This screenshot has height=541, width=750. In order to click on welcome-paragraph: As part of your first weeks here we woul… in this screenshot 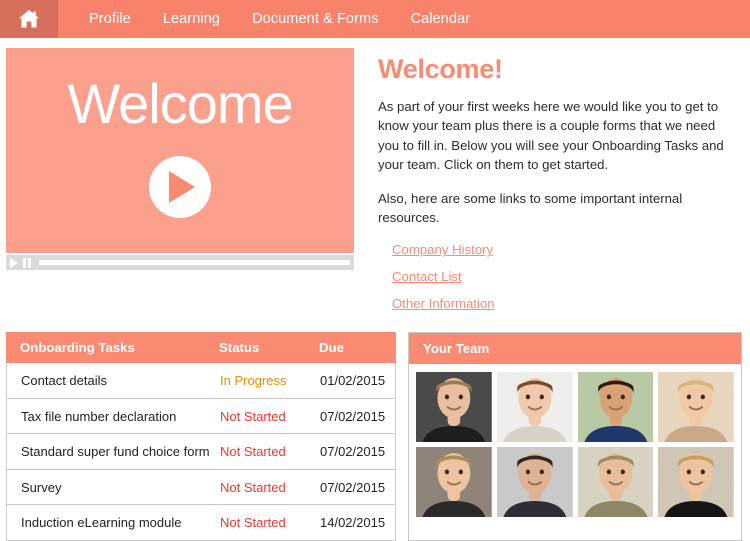, I will do `click(551, 136)`.